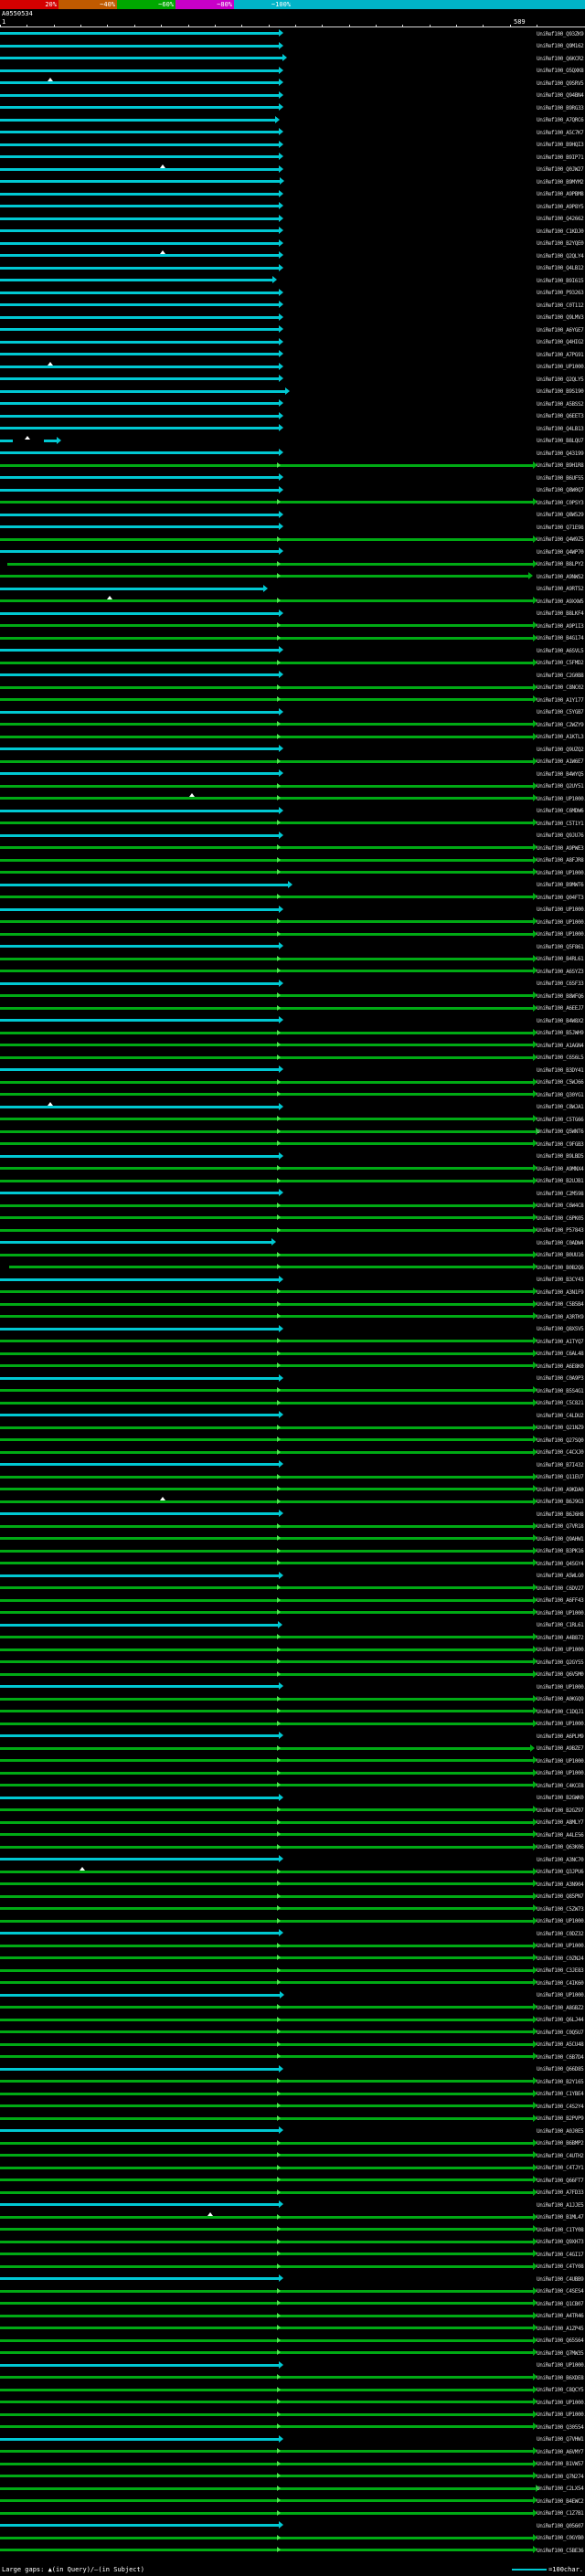  Describe the element at coordinates (561, 2551) in the screenshot. I see `hit-label: UniRef100_C5BE36` at that location.